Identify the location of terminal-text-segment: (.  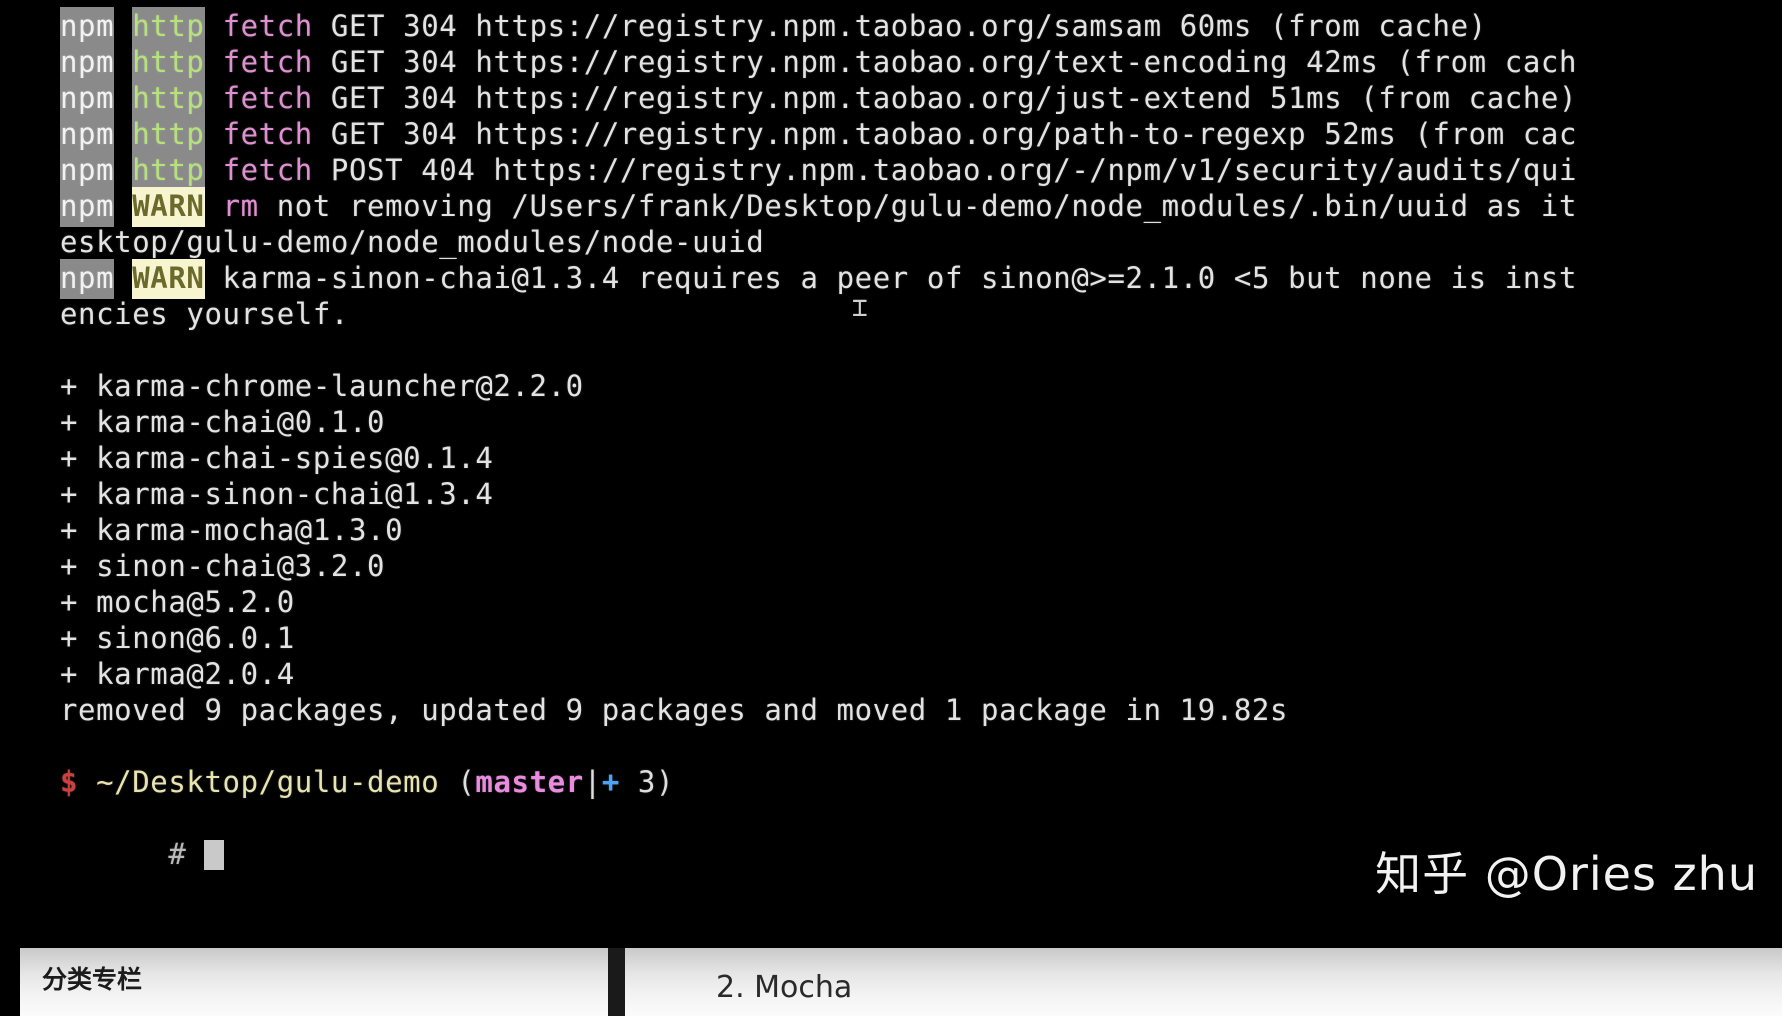
(466, 782).